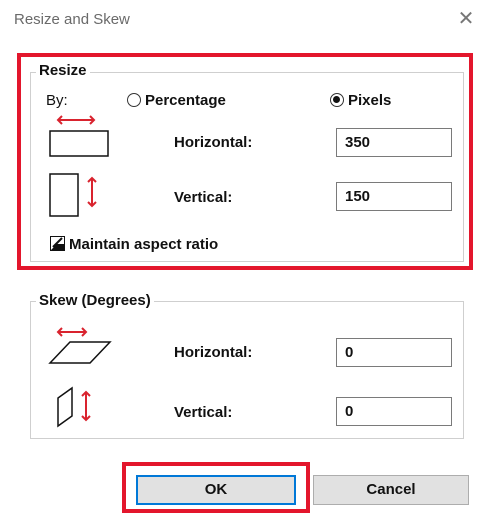 The height and width of the screenshot is (513, 480). I want to click on skew-horizontal-icon, so click(80, 345).